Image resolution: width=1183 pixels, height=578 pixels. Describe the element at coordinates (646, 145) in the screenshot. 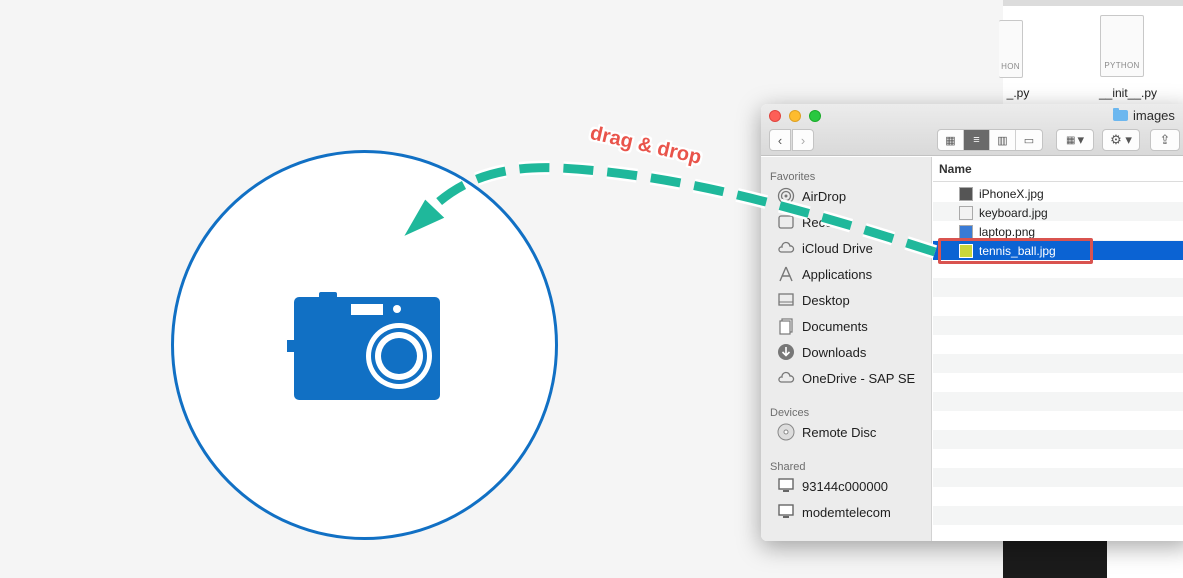

I see `drag-drop-label: drag & drop` at that location.